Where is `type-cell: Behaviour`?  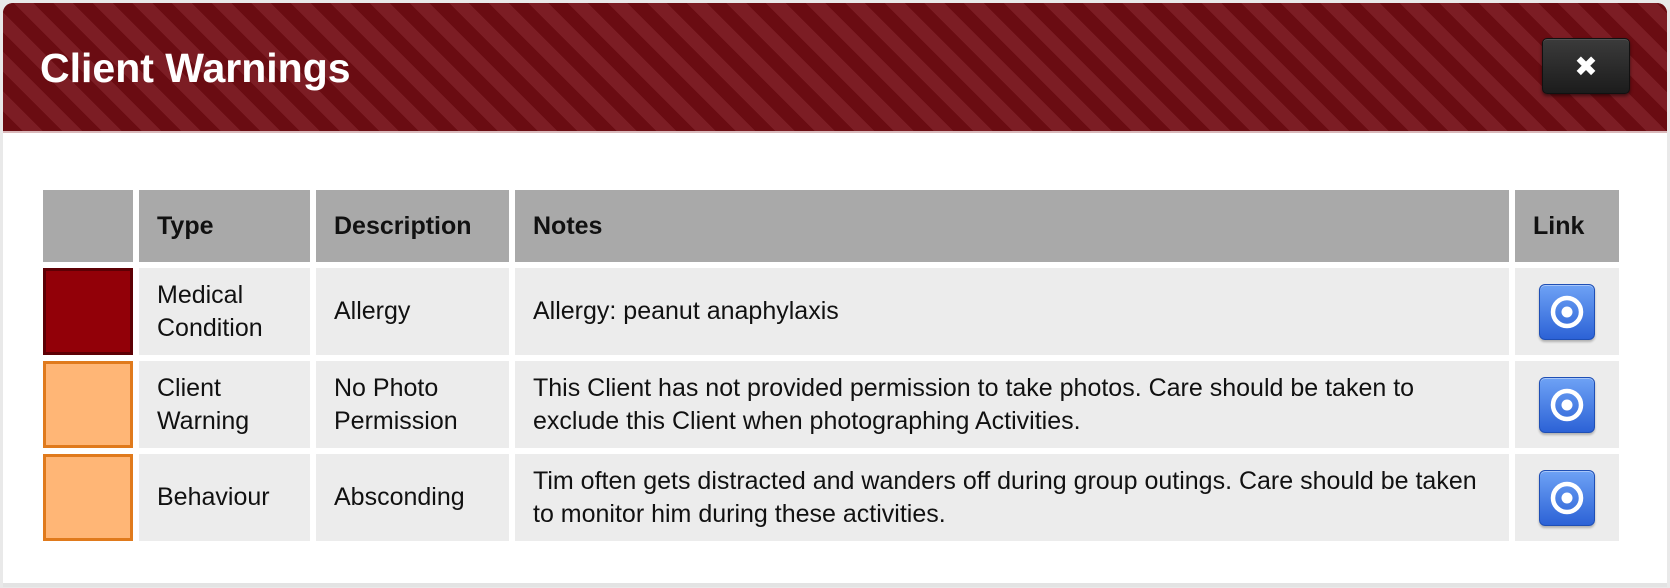
type-cell: Behaviour is located at coordinates (224, 497).